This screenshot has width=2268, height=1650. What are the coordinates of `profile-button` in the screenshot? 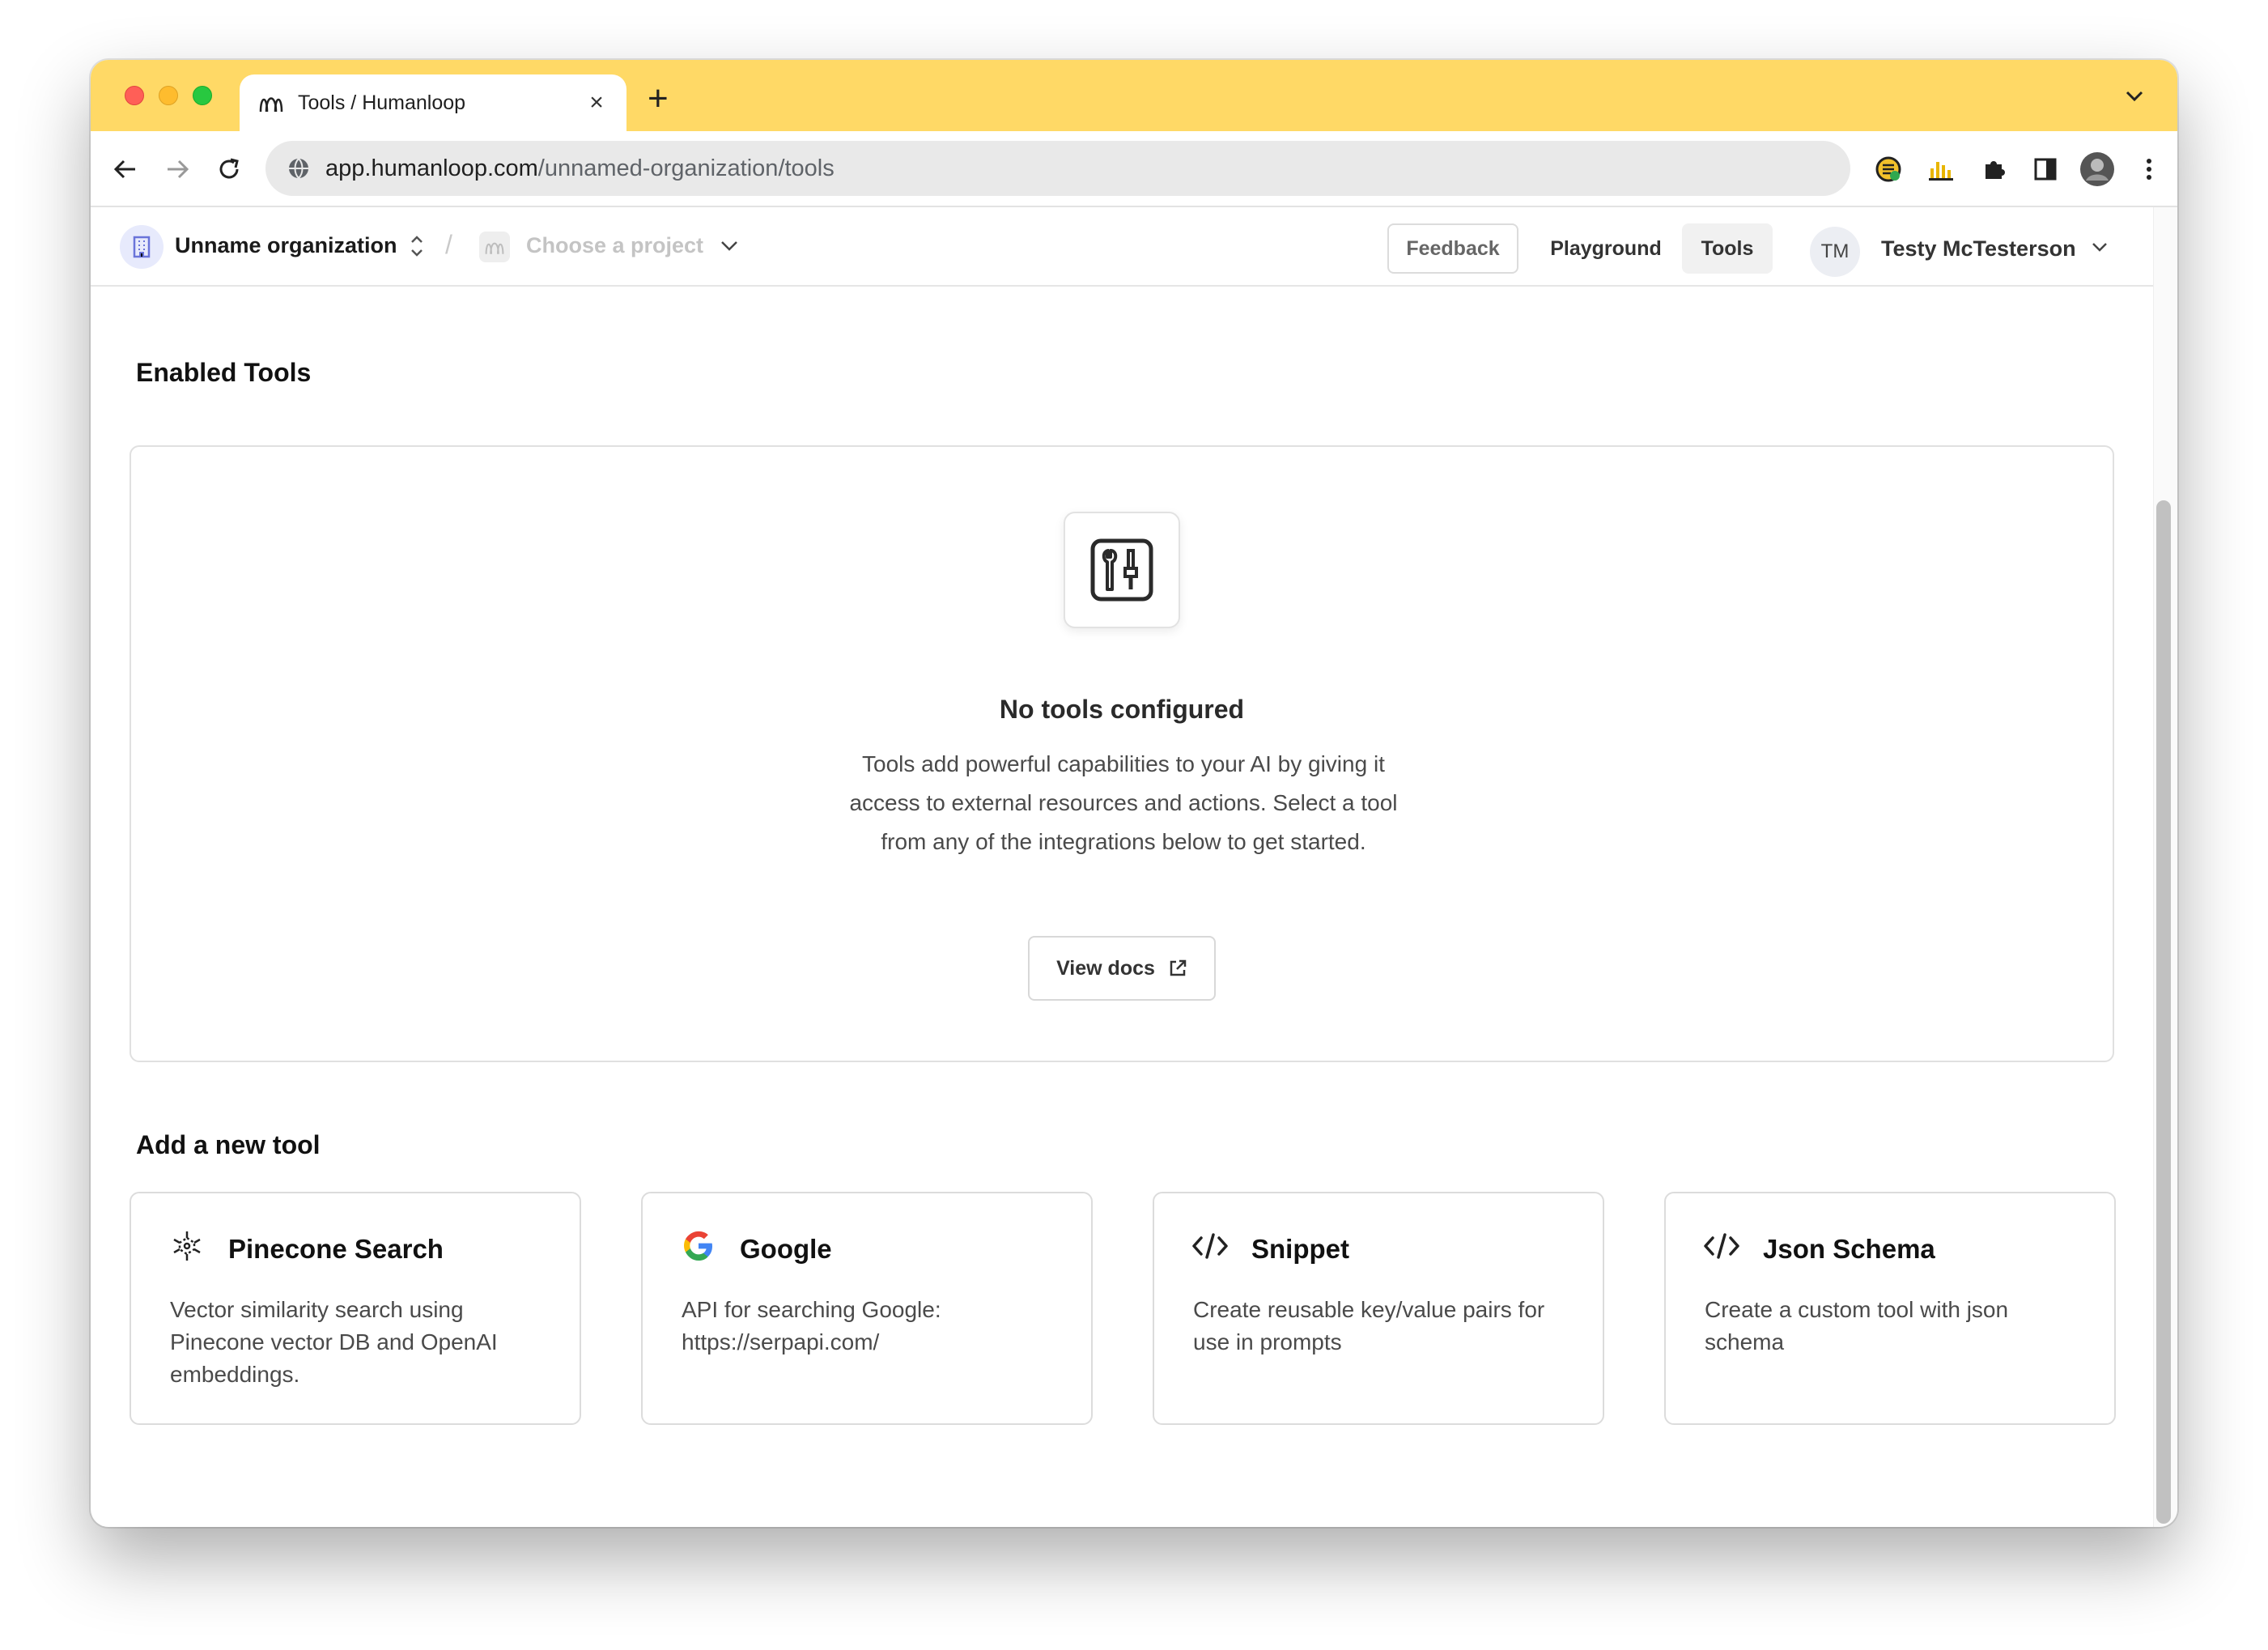 It's located at (2097, 169).